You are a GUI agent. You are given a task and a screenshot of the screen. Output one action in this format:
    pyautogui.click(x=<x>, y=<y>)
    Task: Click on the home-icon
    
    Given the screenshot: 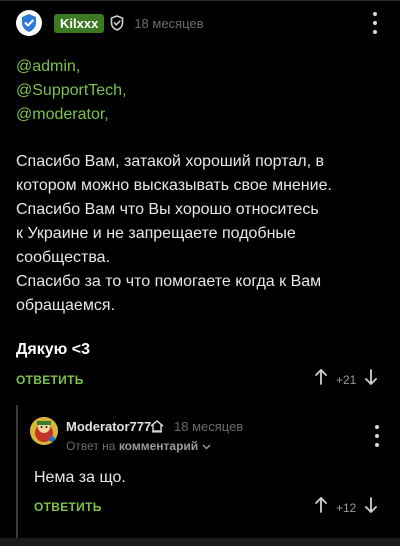 What is the action you would take?
    pyautogui.click(x=157, y=428)
    